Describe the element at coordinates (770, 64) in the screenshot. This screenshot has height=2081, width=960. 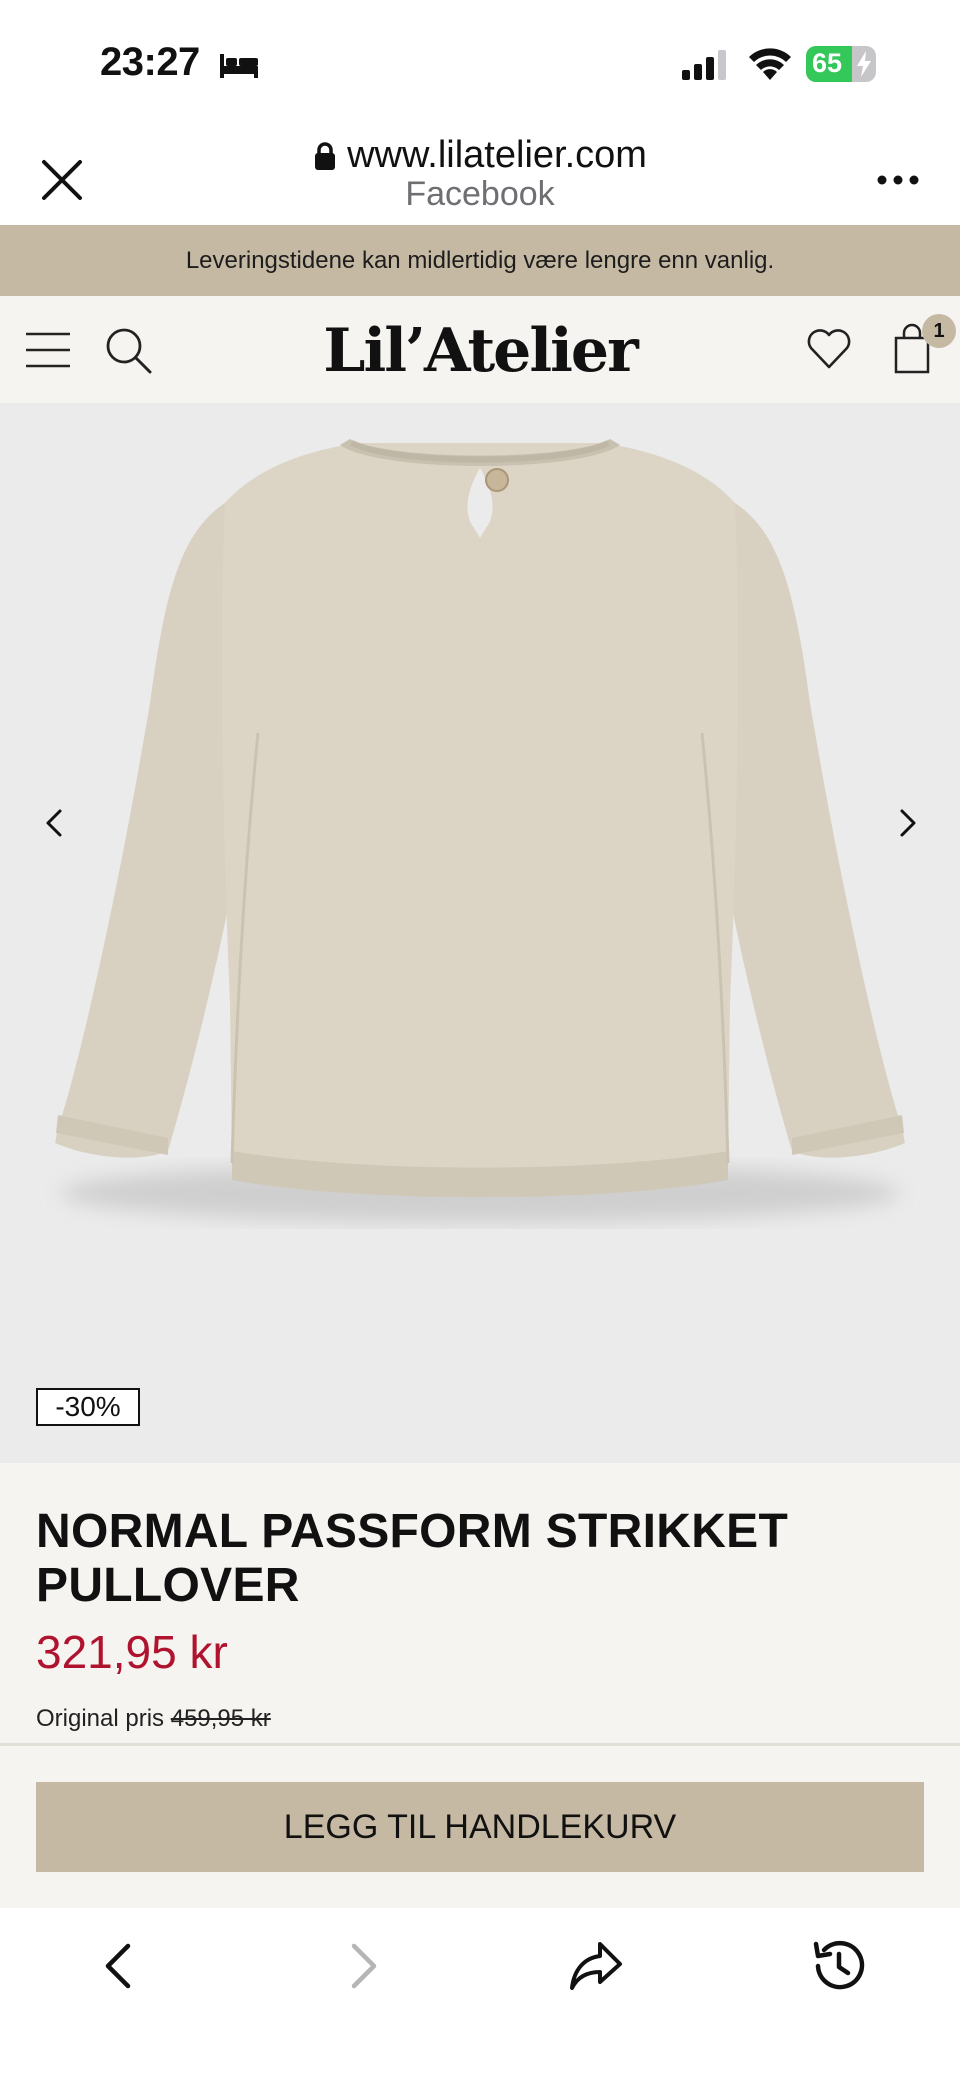
I see `wifi-icon` at that location.